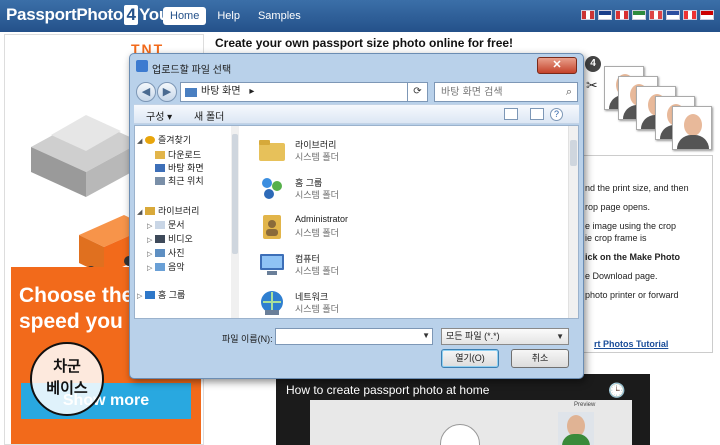  I want to click on search-icon: ⌕, so click(569, 92).